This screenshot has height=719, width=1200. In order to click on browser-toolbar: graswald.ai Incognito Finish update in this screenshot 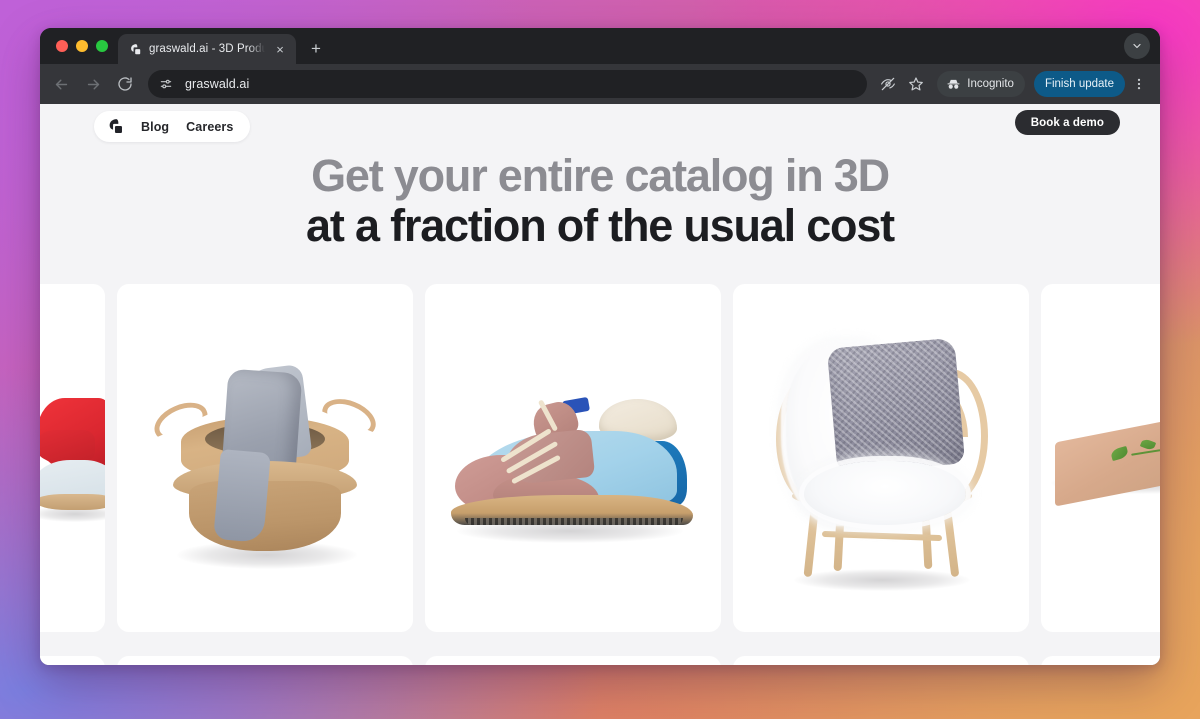, I will do `click(600, 84)`.